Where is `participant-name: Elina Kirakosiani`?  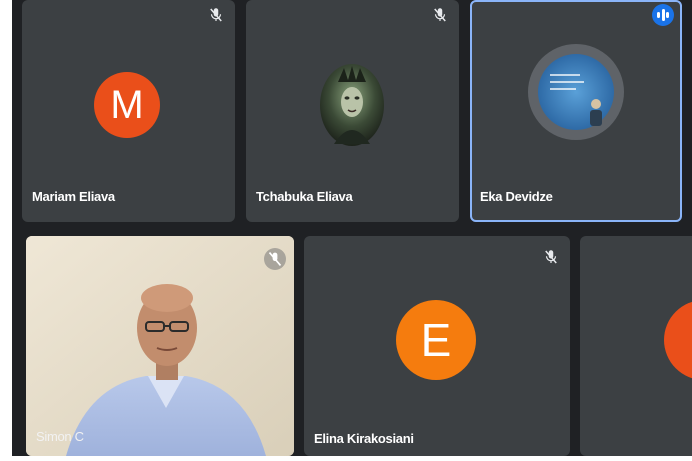
participant-name: Elina Kirakosiani is located at coordinates (364, 438).